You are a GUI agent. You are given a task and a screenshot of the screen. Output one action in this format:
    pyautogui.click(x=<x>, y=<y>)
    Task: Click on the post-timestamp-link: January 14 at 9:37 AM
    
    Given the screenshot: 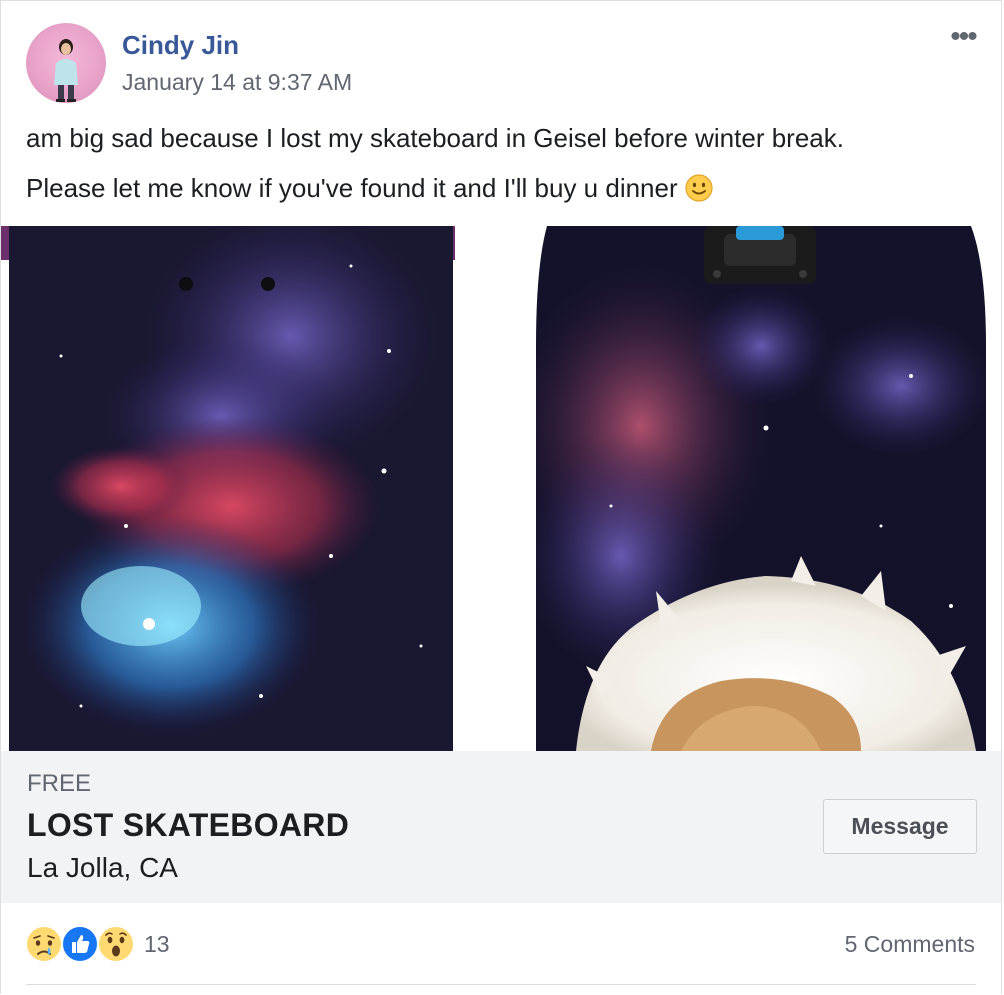 What is the action you would take?
    pyautogui.click(x=237, y=82)
    